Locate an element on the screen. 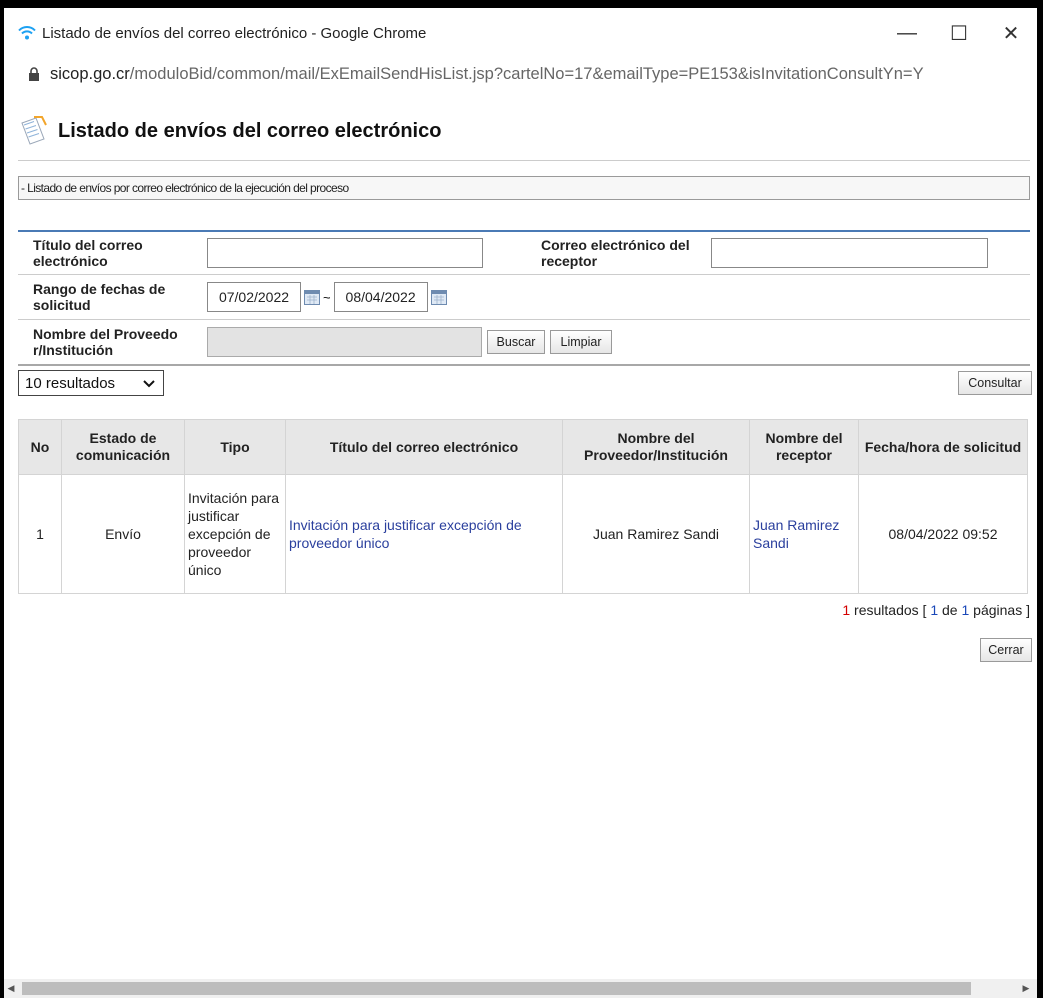  limpiar-button: Limpiar is located at coordinates (581, 342).